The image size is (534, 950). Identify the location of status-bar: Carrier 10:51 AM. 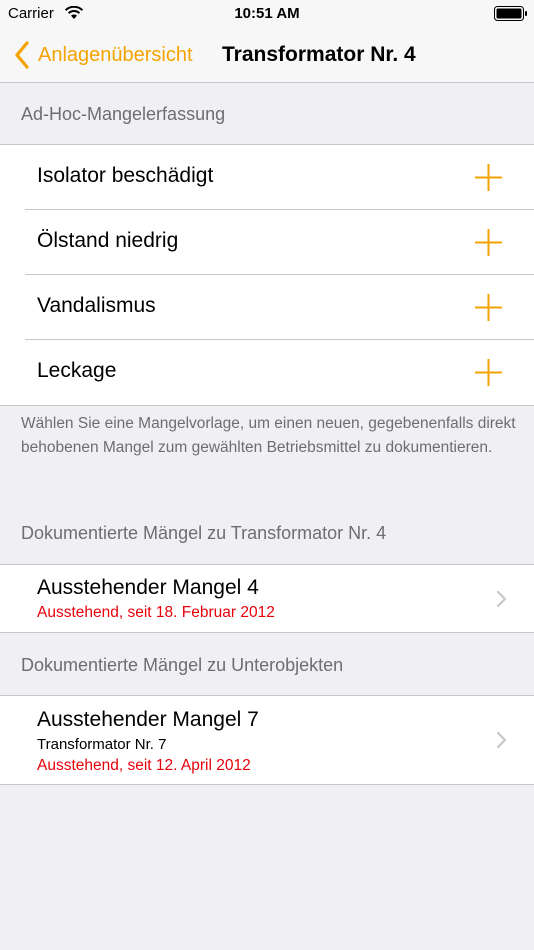
(267, 14).